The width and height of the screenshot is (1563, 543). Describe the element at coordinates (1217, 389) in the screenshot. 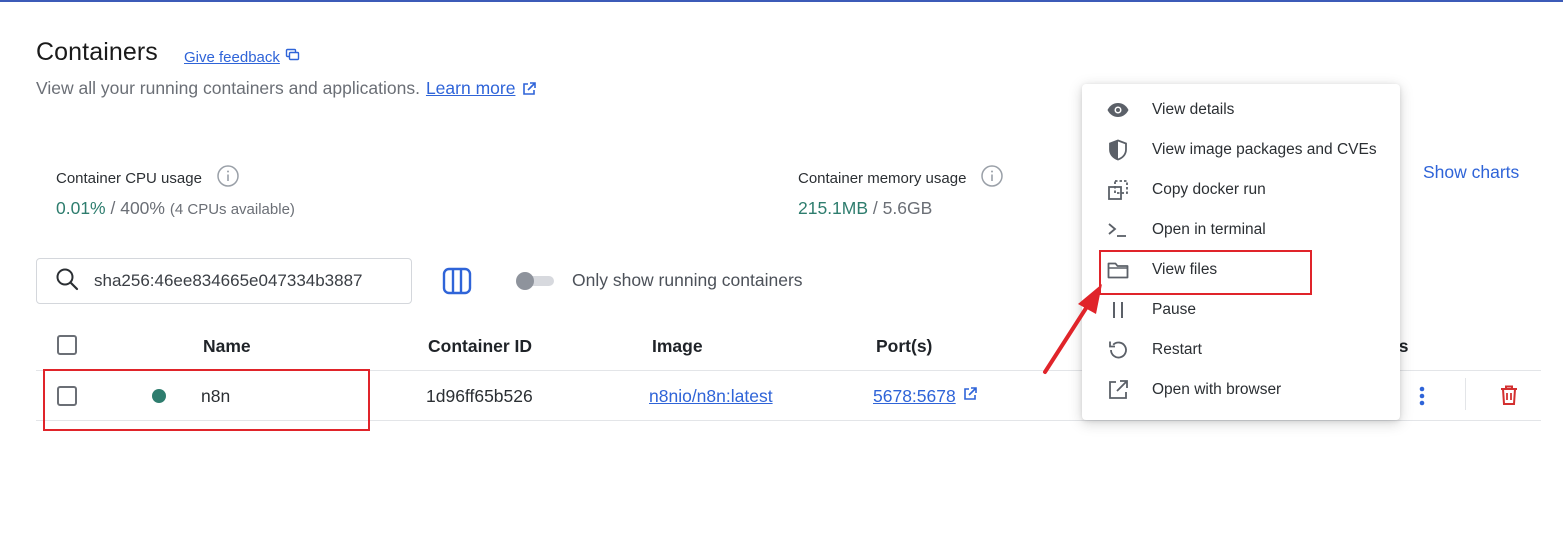

I see `menu-item-label: Open with browser` at that location.